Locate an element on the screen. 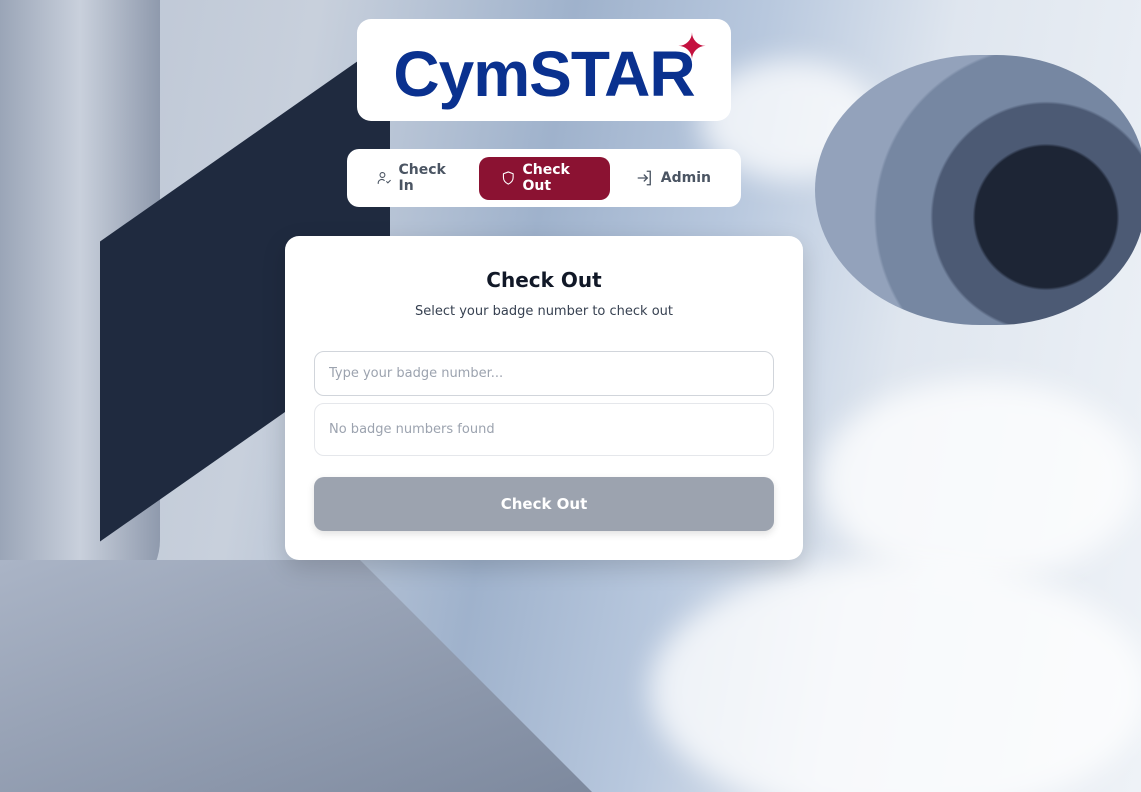  tab-check-out: Check Out is located at coordinates (544, 178).